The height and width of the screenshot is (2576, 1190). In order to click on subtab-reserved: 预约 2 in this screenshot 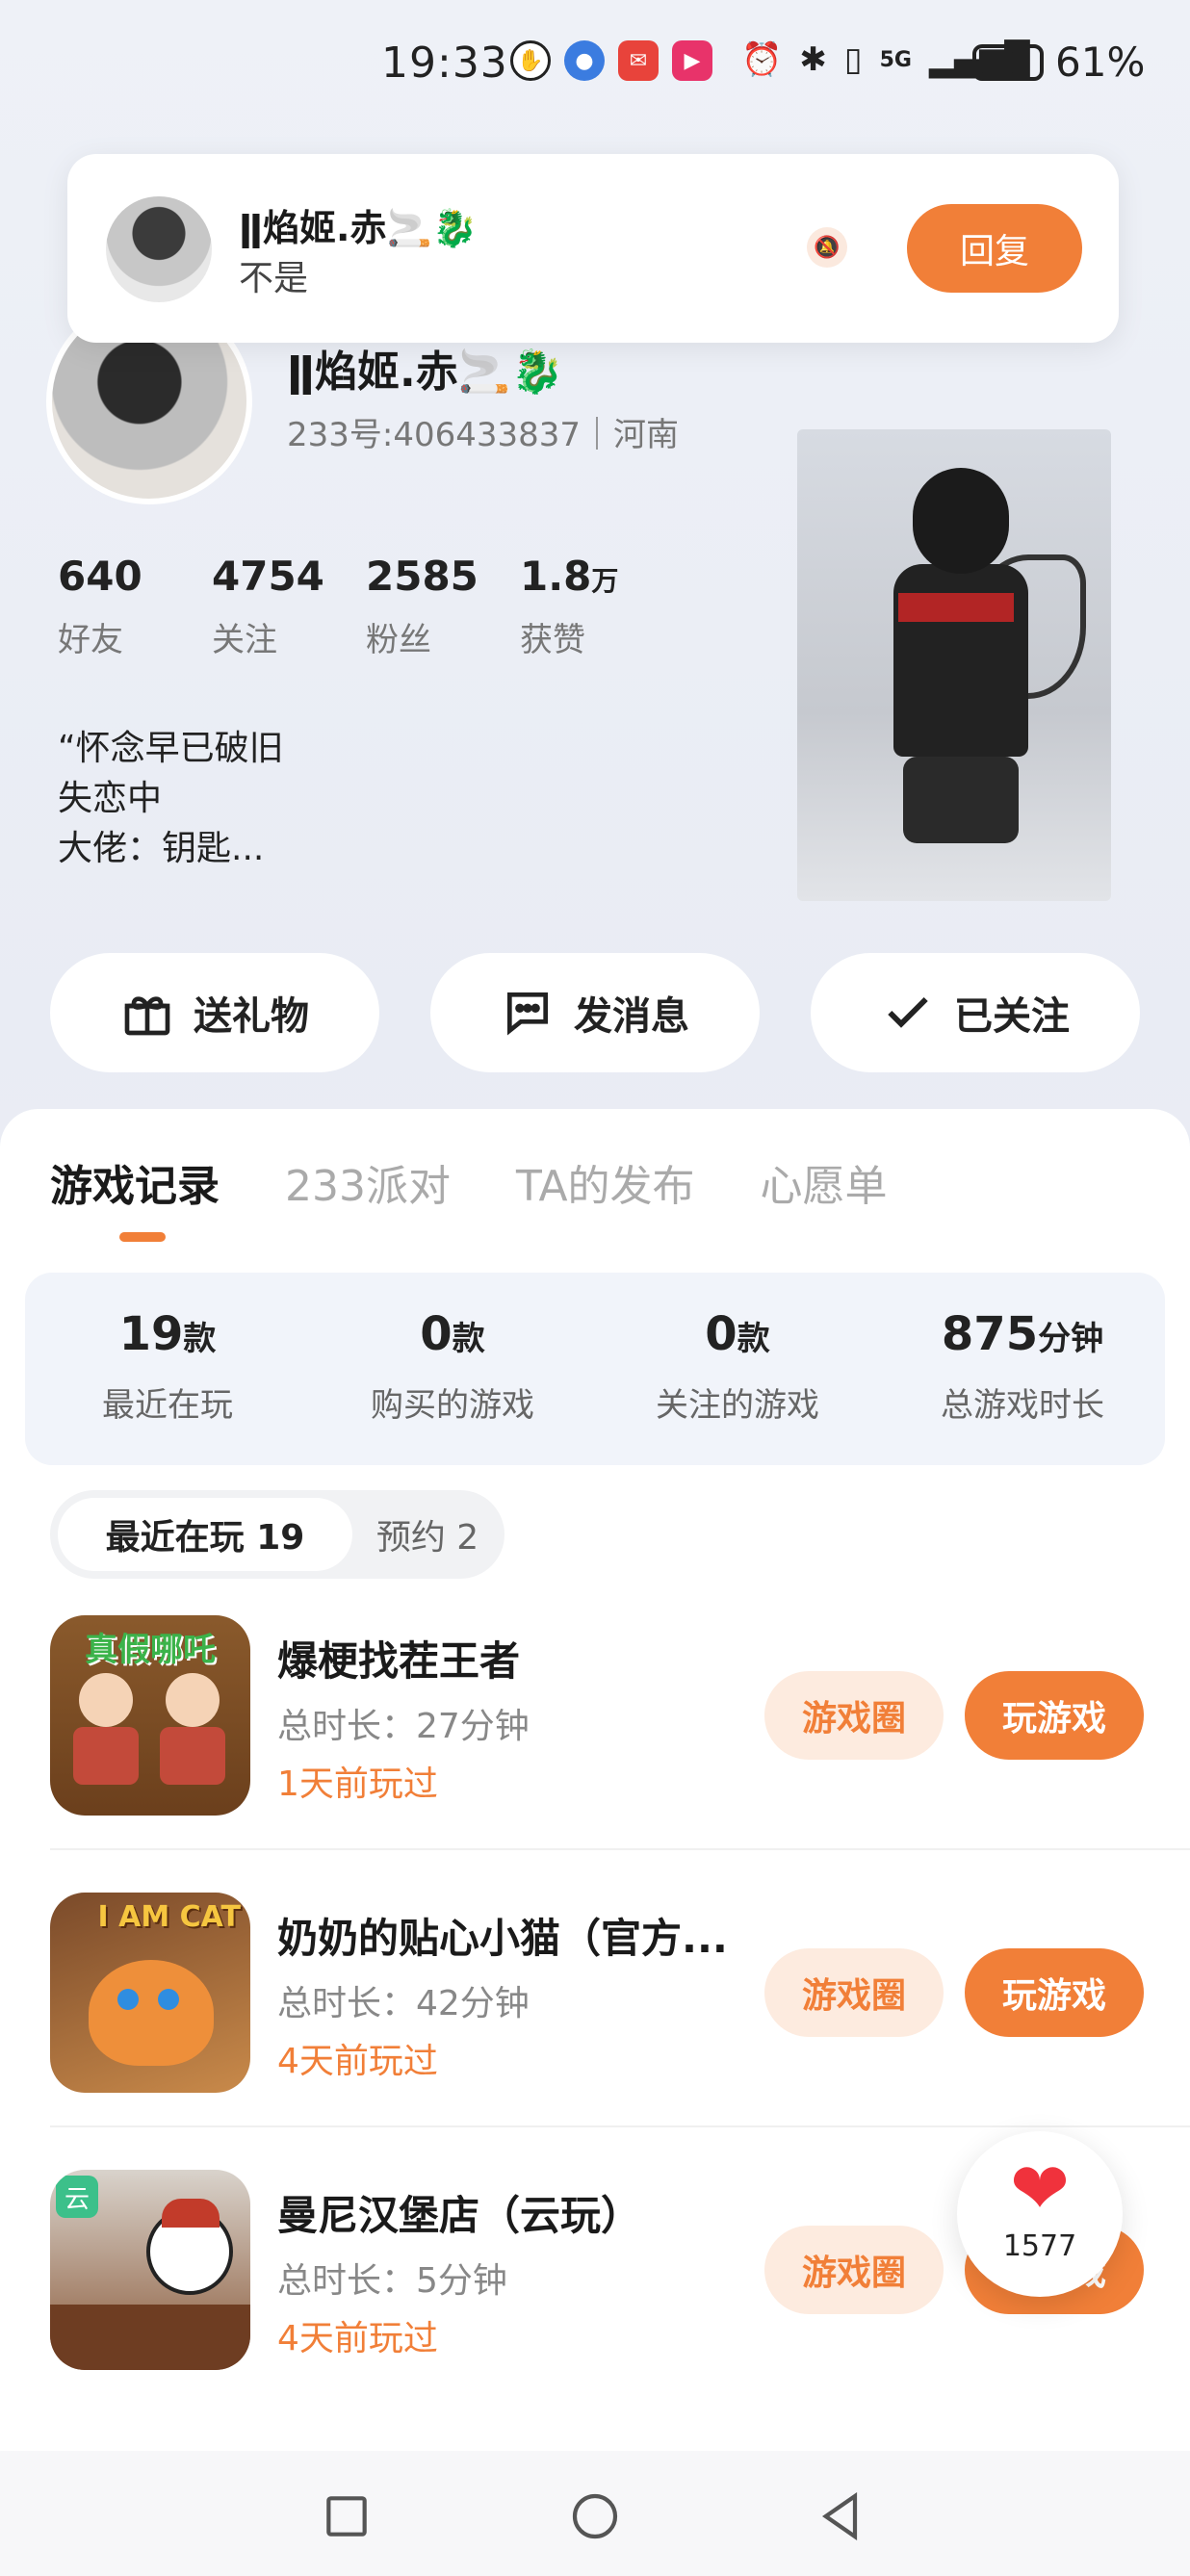, I will do `click(428, 1535)`.